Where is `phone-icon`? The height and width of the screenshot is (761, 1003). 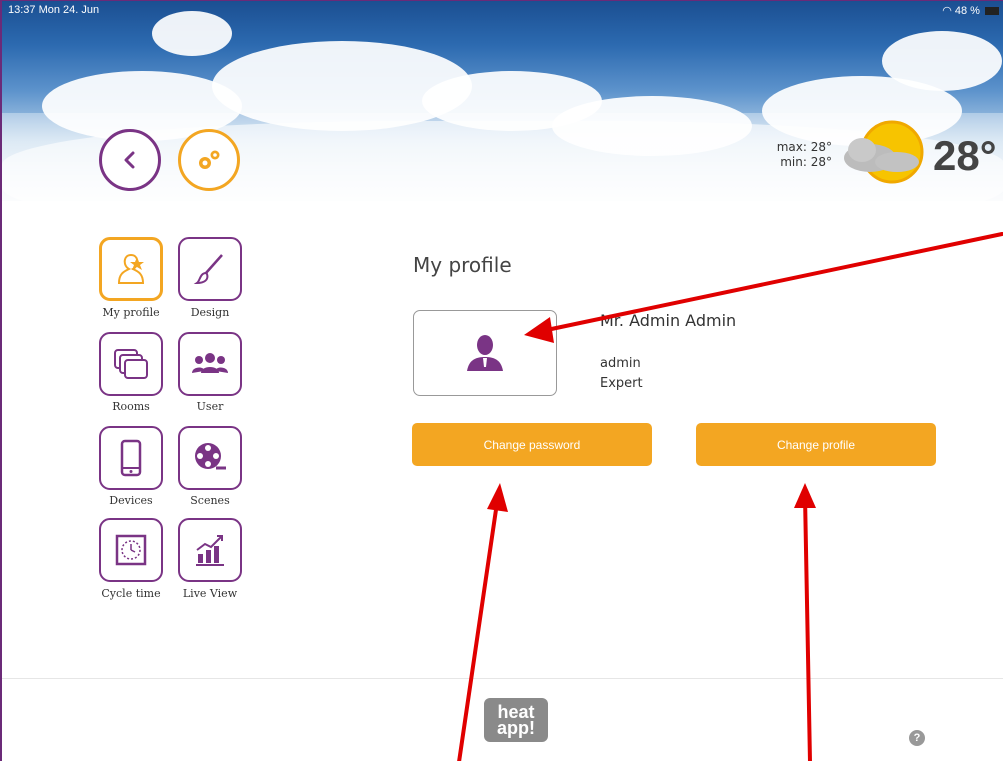 phone-icon is located at coordinates (131, 458).